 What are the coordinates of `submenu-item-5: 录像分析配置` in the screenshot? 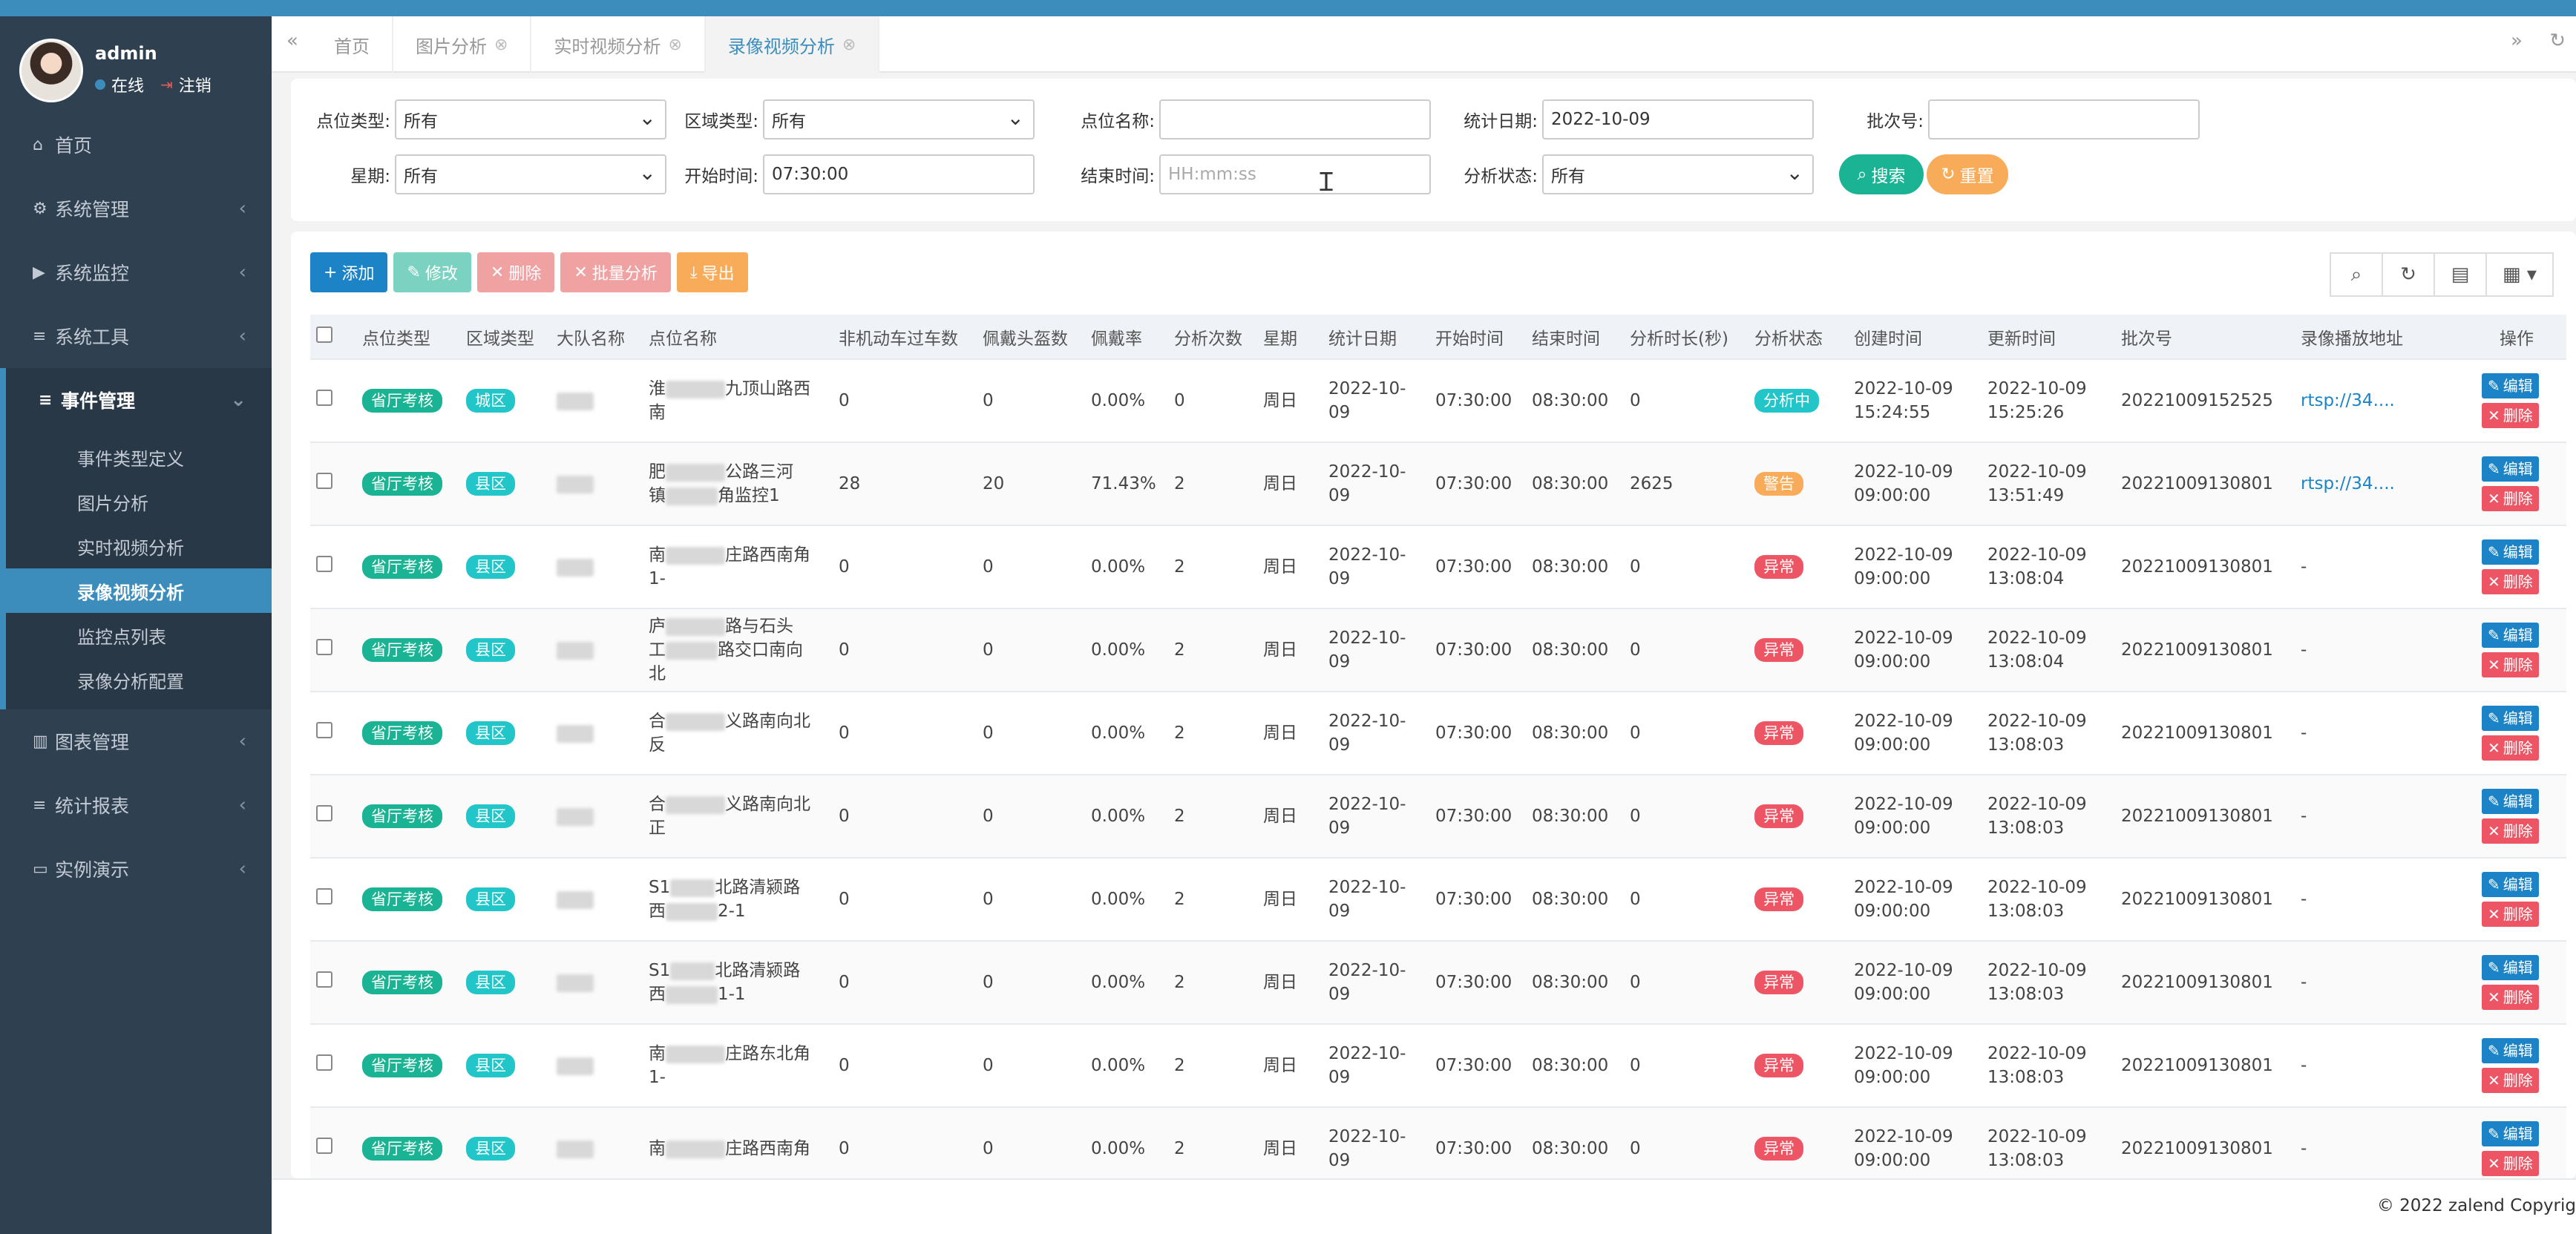 It's located at (139, 679).